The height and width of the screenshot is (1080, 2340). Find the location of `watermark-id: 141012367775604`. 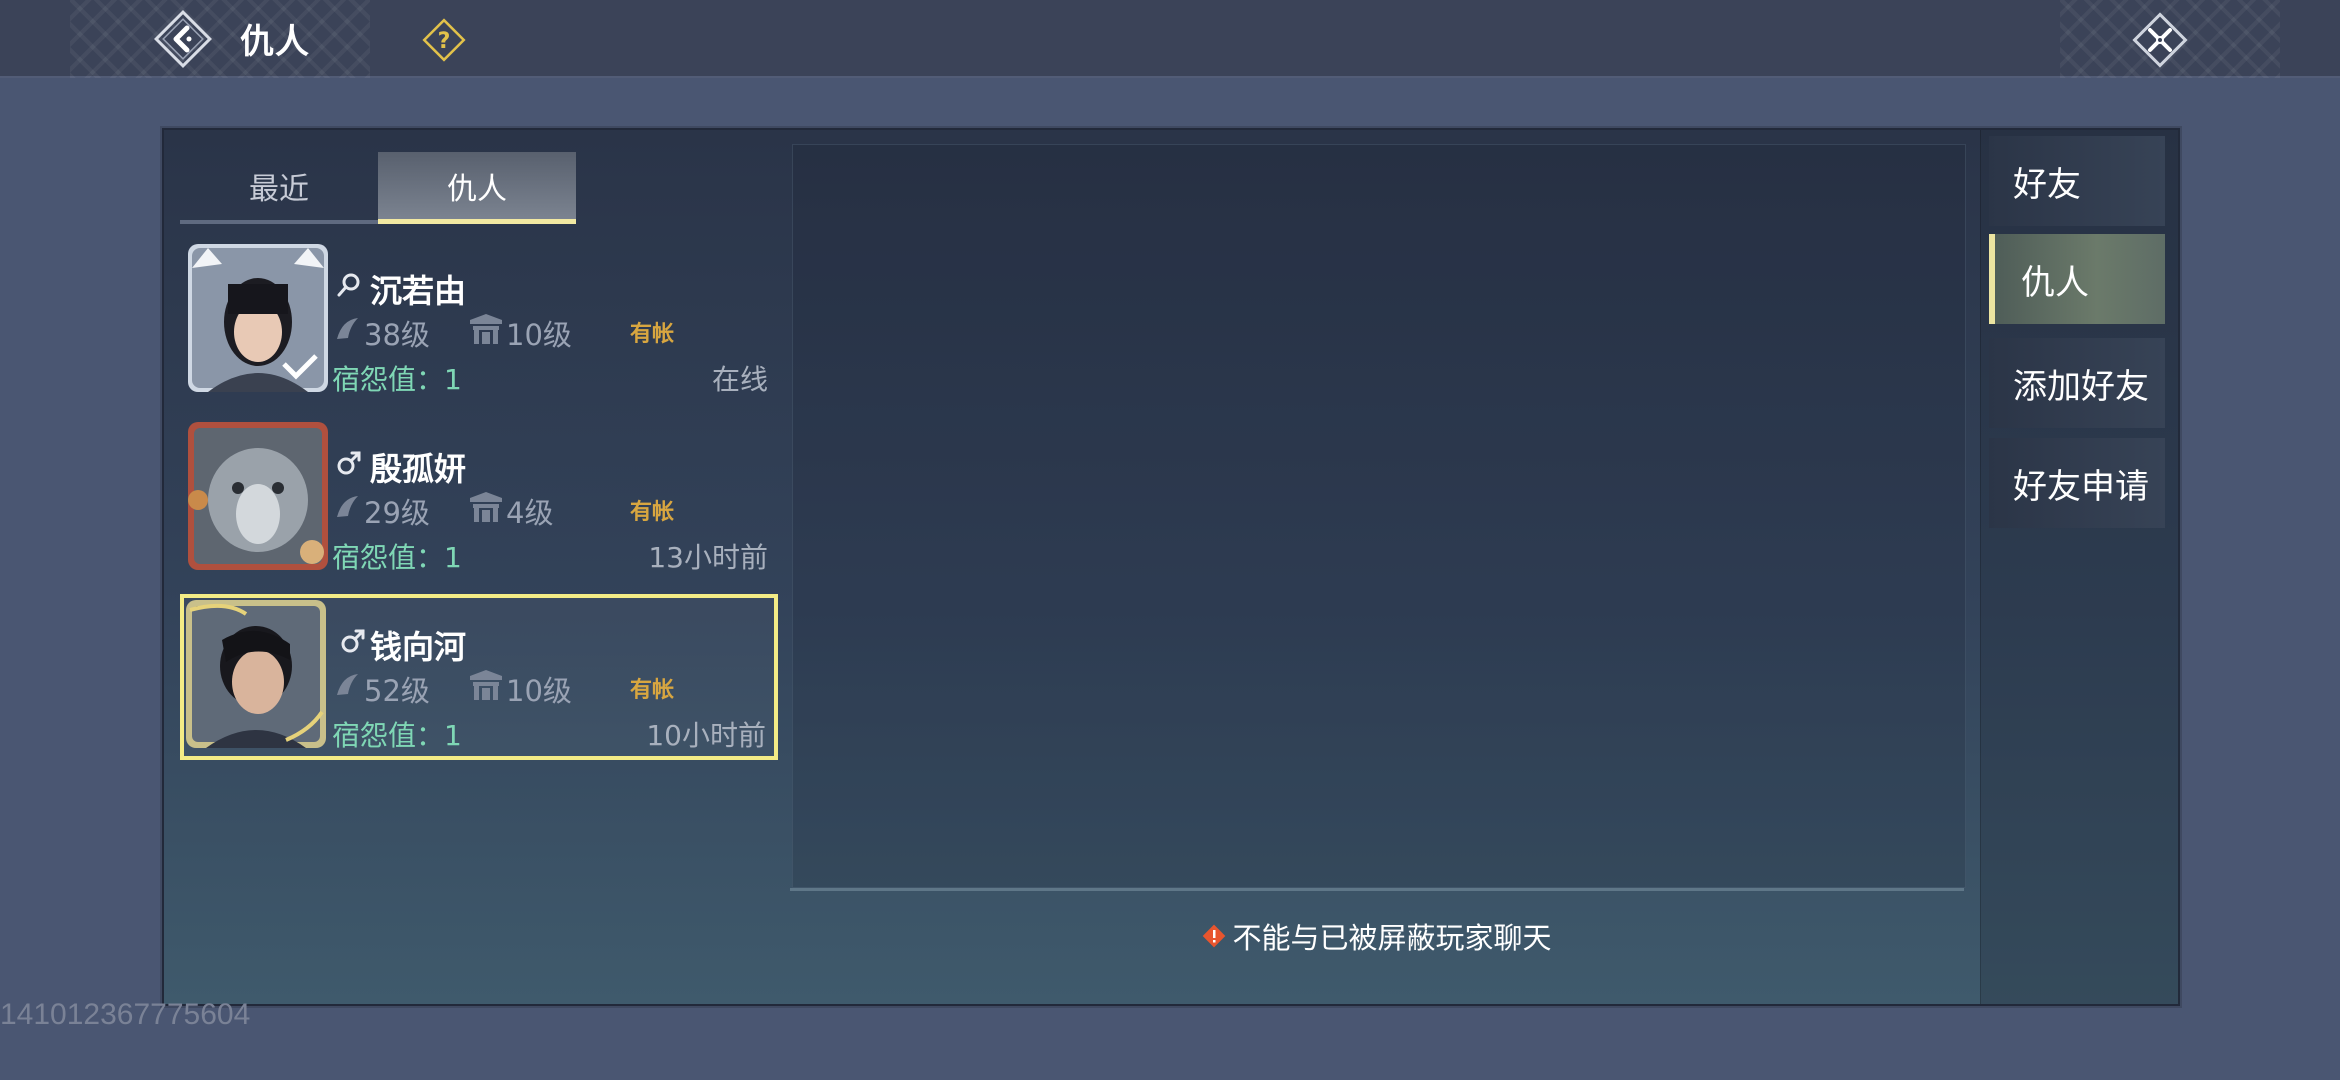

watermark-id: 141012367775604 is located at coordinates (125, 1014).